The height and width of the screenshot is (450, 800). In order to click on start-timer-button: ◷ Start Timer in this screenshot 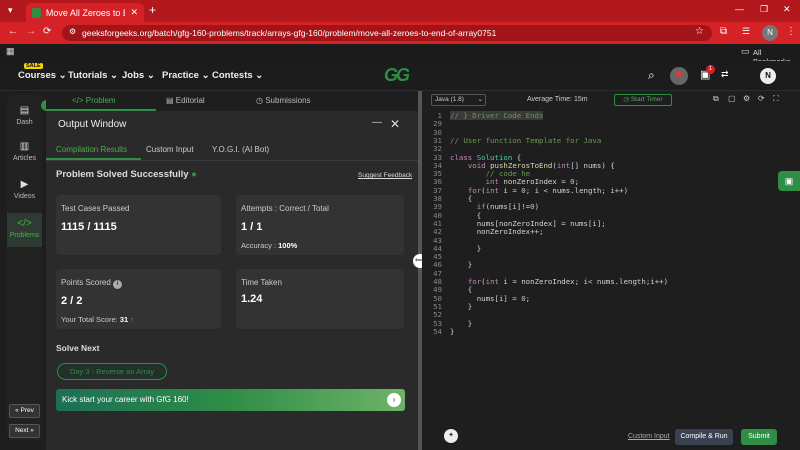, I will do `click(643, 100)`.